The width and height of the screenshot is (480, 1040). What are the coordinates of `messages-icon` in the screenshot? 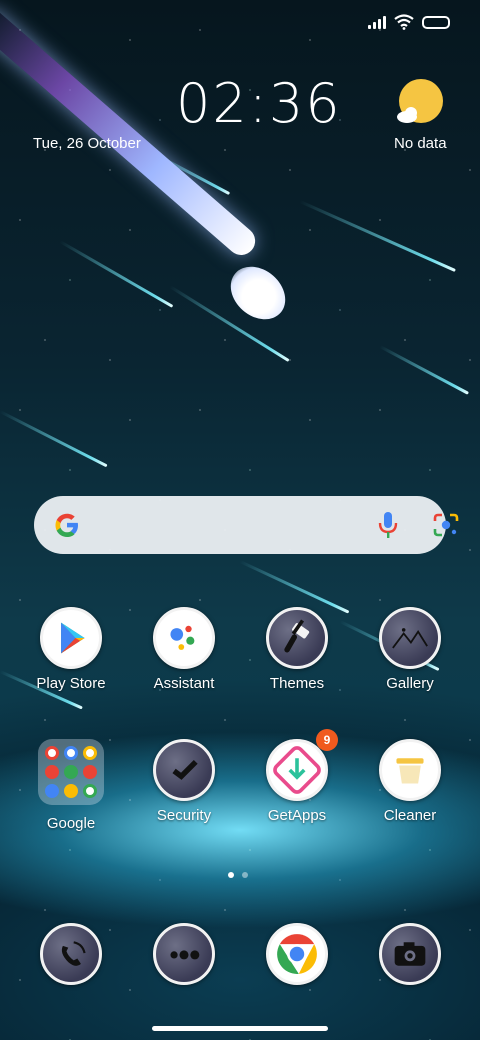 It's located at (184, 954).